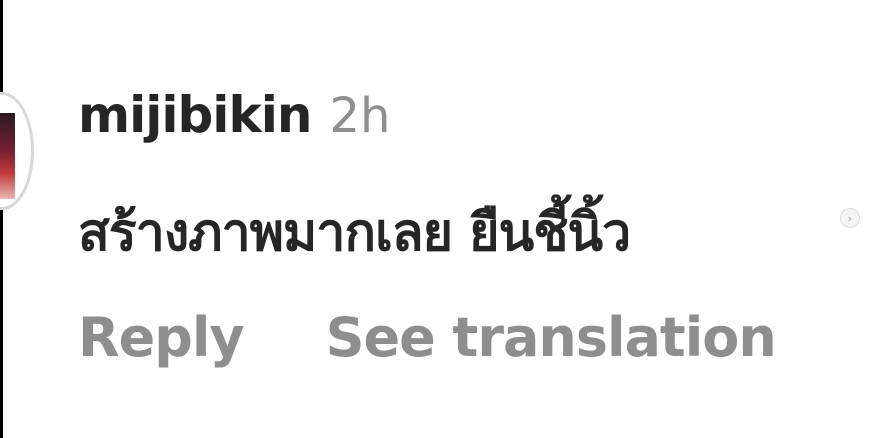  Describe the element at coordinates (161, 337) in the screenshot. I see `reply-button: Reply` at that location.